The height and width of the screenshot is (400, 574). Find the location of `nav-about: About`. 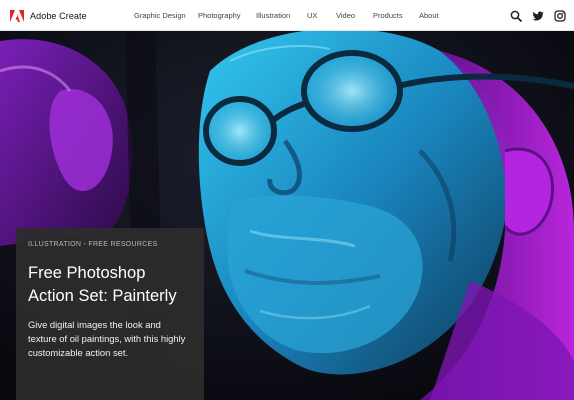

nav-about: About is located at coordinates (429, 15).